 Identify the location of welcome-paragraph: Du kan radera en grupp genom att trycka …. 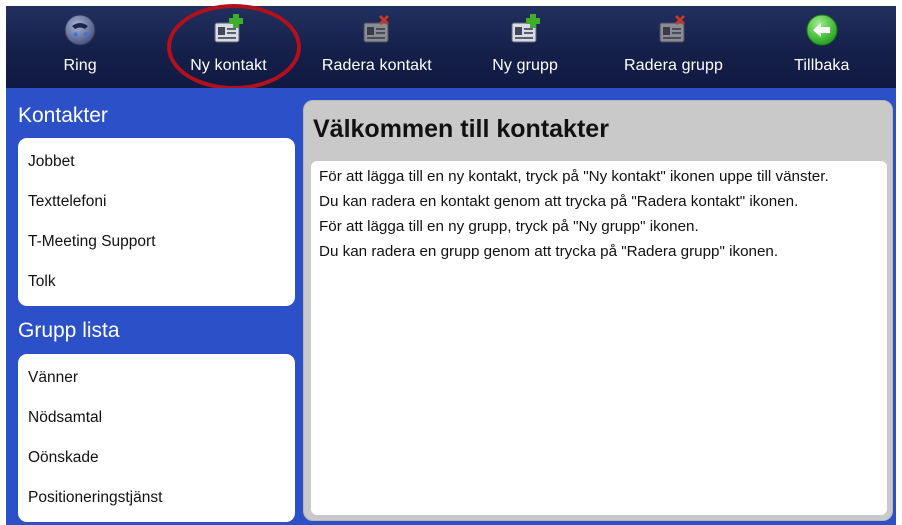
(549, 251).